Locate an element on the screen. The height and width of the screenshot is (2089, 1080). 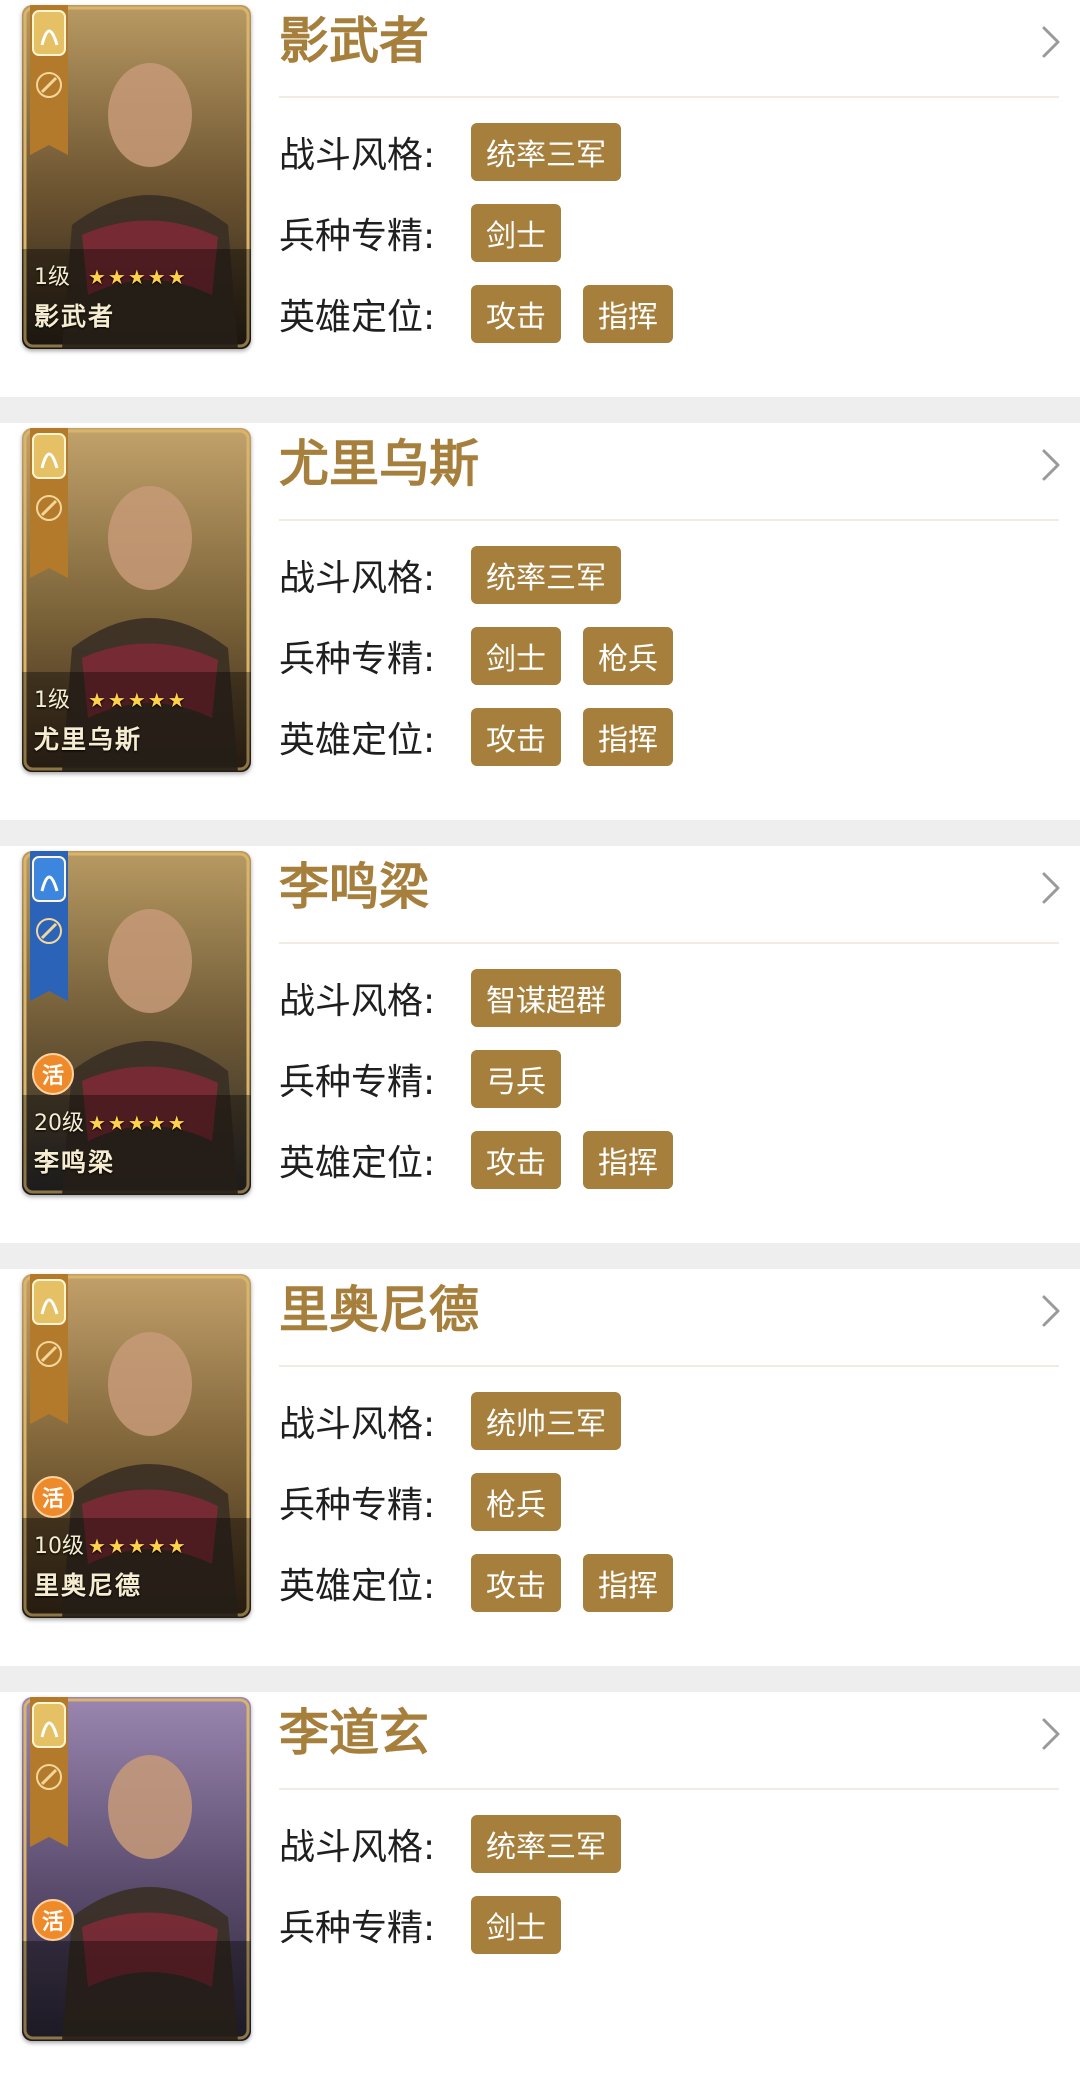
portrait-name: 影武者 is located at coordinates (75, 316).